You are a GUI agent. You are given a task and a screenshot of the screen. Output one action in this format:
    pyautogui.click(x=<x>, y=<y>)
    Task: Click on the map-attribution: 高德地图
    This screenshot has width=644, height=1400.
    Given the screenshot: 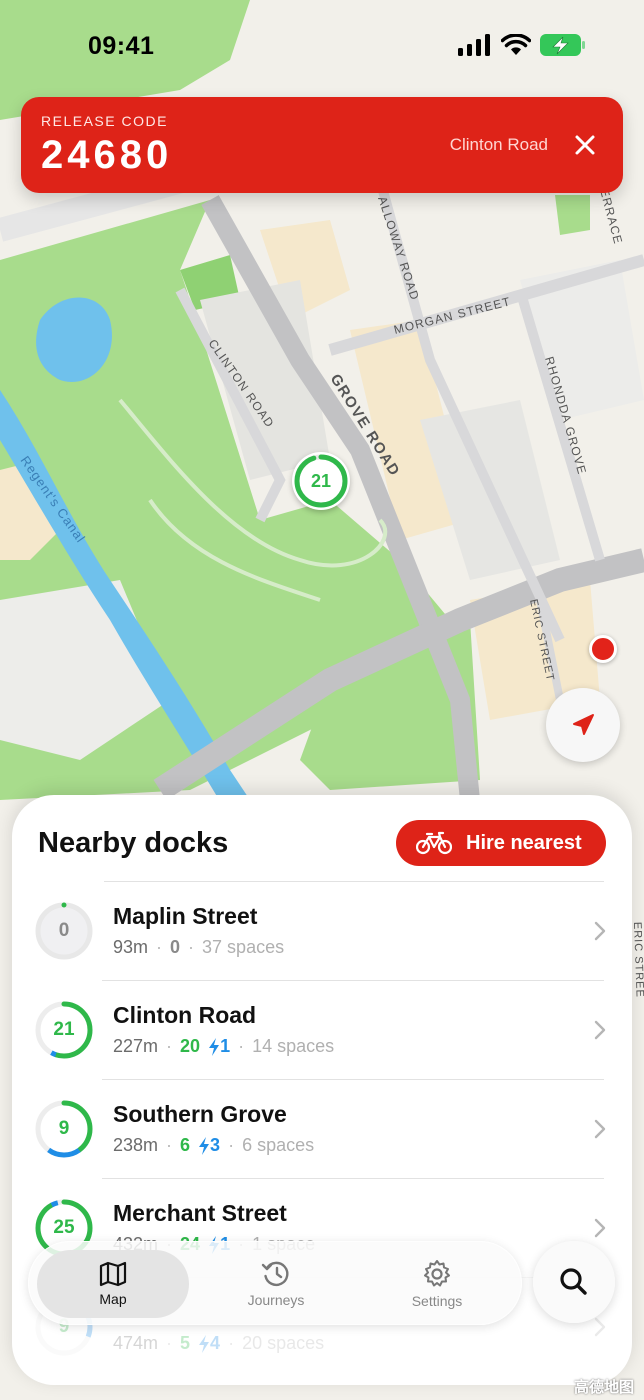 What is the action you would take?
    pyautogui.click(x=603, y=1387)
    